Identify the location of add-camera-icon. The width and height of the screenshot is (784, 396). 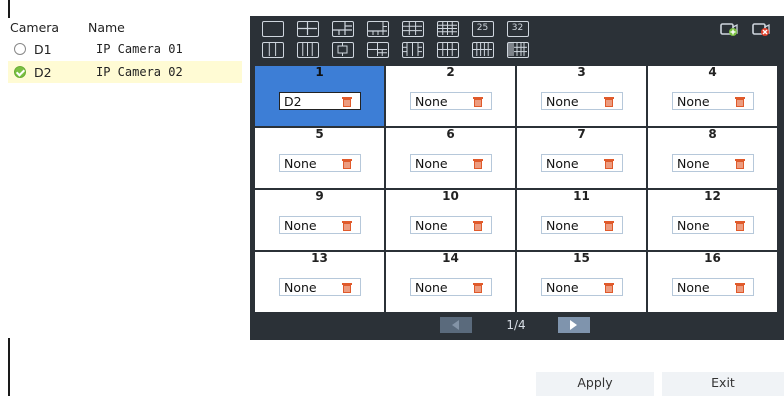
(730, 29).